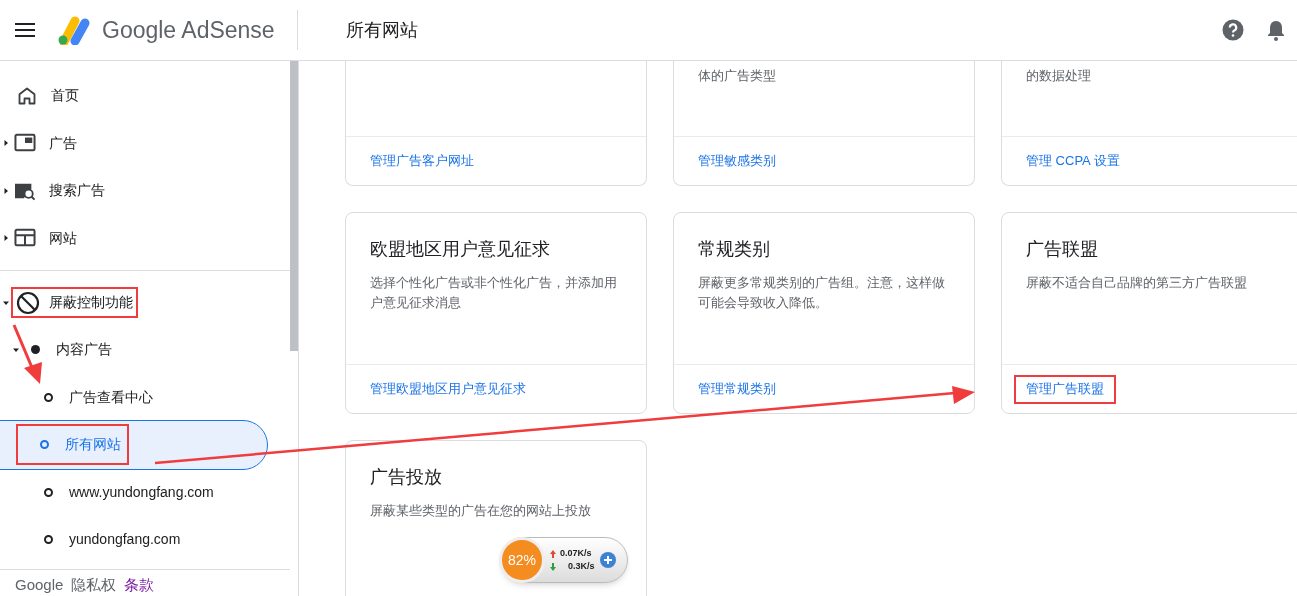 Image resolution: width=1297 pixels, height=596 pixels. I want to click on nav-label: 搜索广告, so click(77, 191).